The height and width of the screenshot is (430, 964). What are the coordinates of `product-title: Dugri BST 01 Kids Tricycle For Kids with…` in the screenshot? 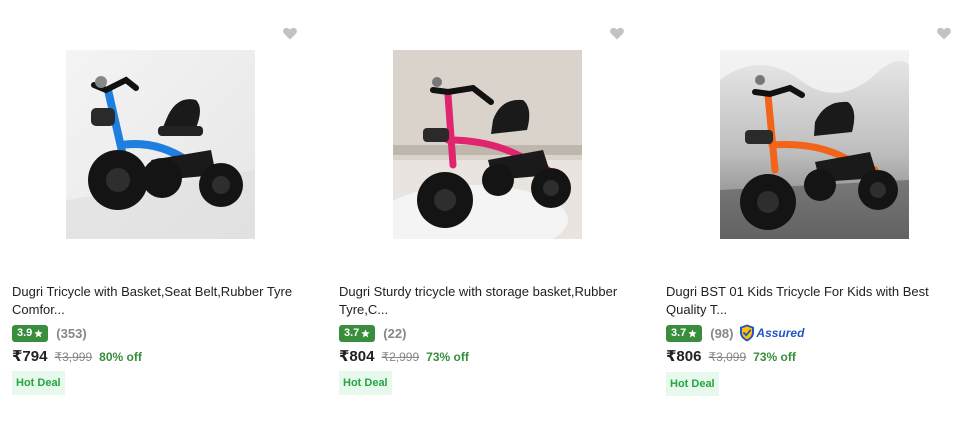 It's located at (815, 301).